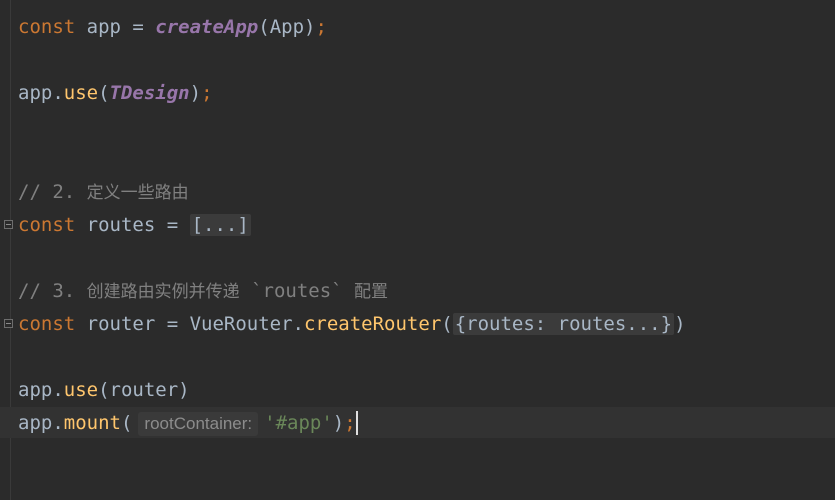  I want to click on code-line-mount: app.mount(rootContainer: '#app');, so click(188, 423).